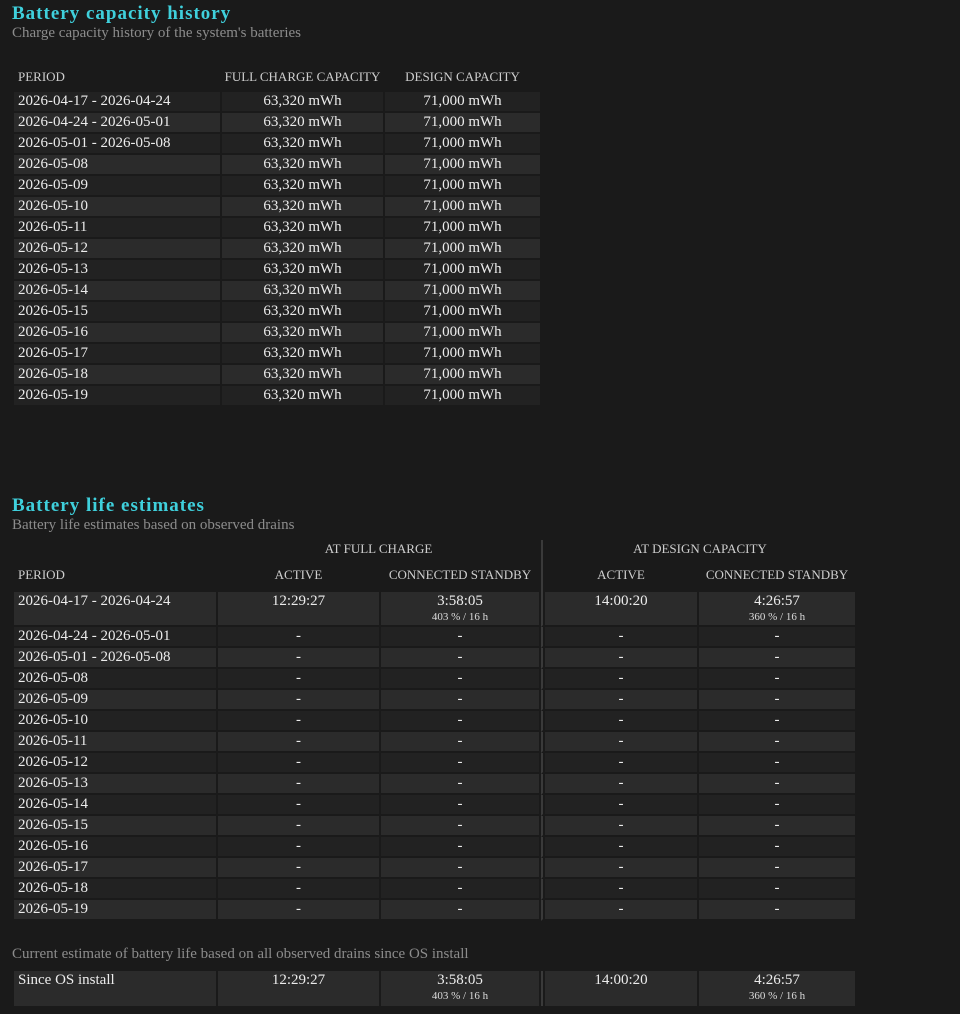 This screenshot has height=1014, width=960. I want to click on table-row: 2026-05-09- - - -, so click(434, 700).